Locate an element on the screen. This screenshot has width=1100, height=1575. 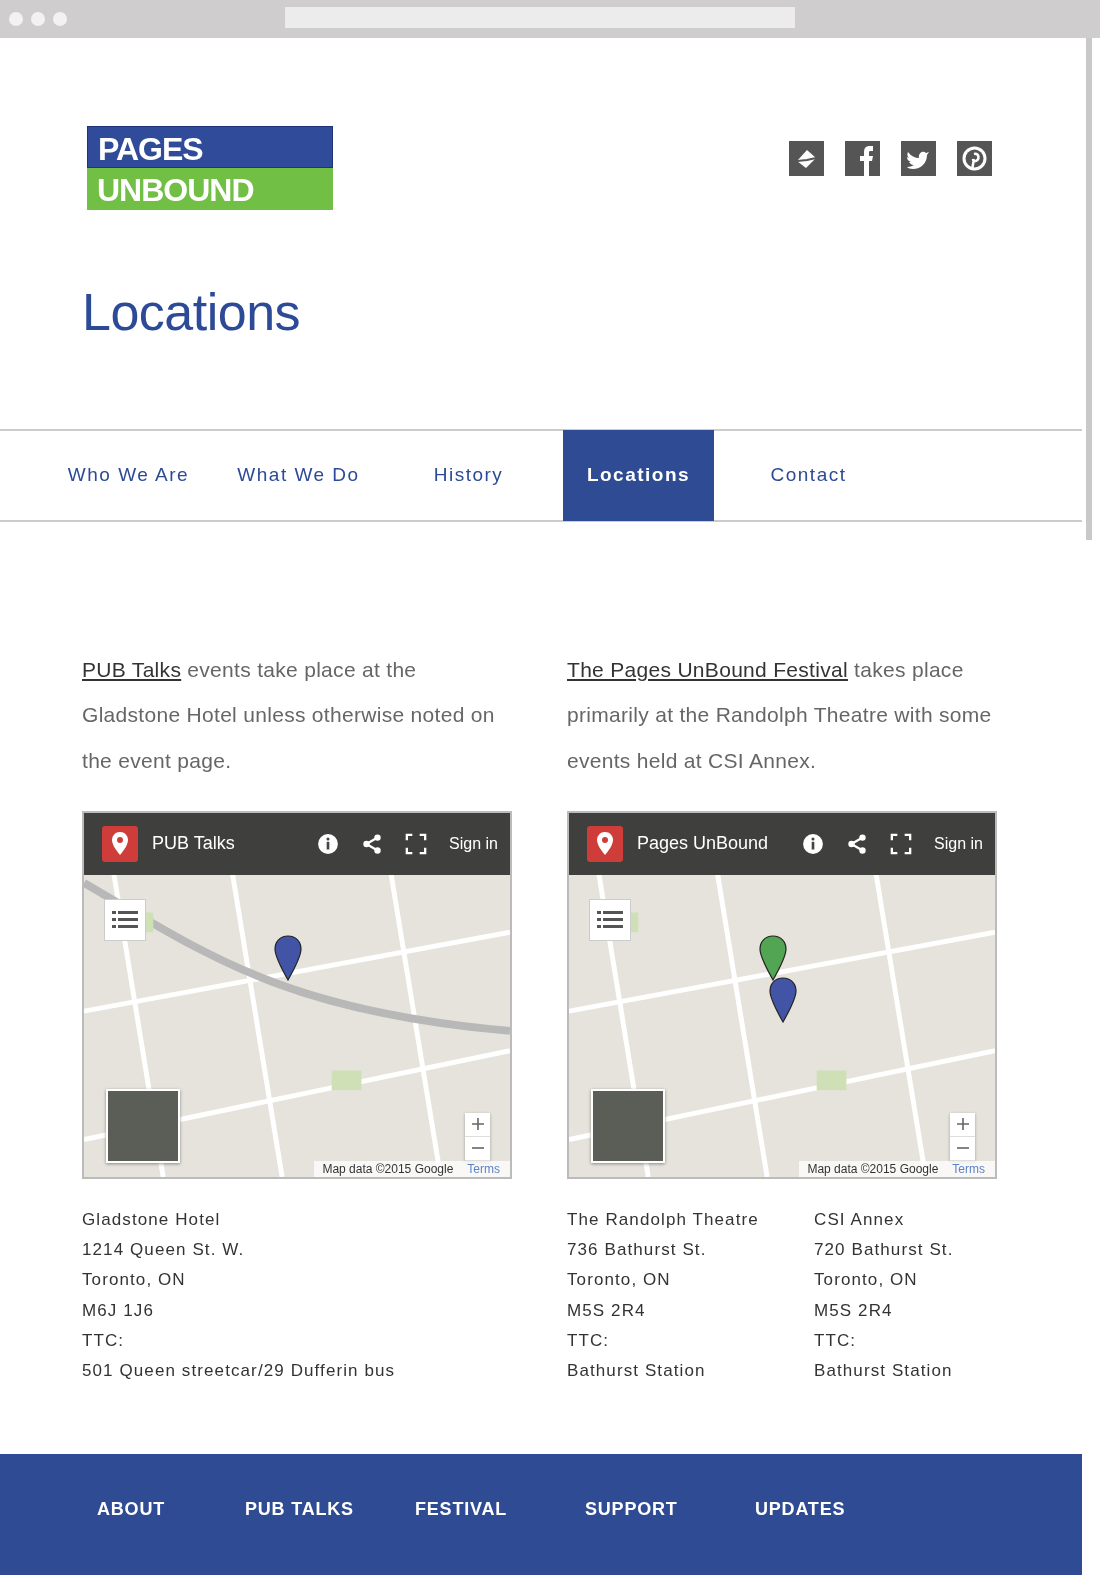
footer-link: ABOUT is located at coordinates (171, 1509).